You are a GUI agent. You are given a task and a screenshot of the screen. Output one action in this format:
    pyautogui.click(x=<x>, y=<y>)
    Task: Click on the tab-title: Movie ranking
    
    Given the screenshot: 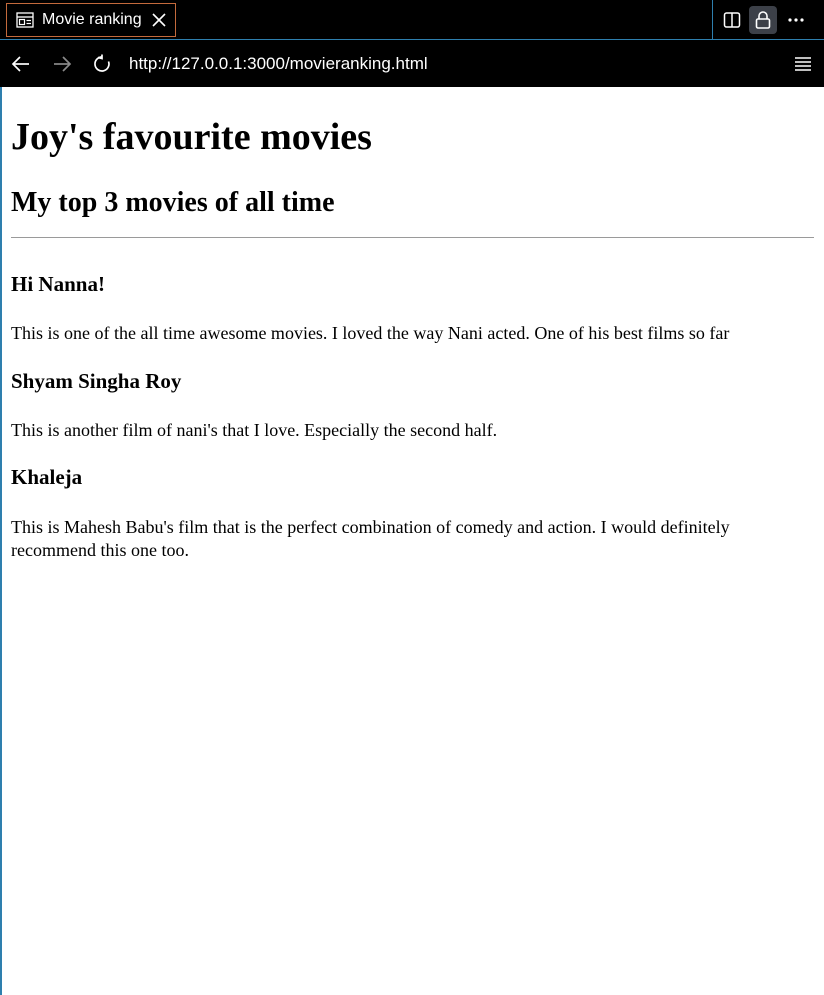 What is the action you would take?
    pyautogui.click(x=92, y=19)
    